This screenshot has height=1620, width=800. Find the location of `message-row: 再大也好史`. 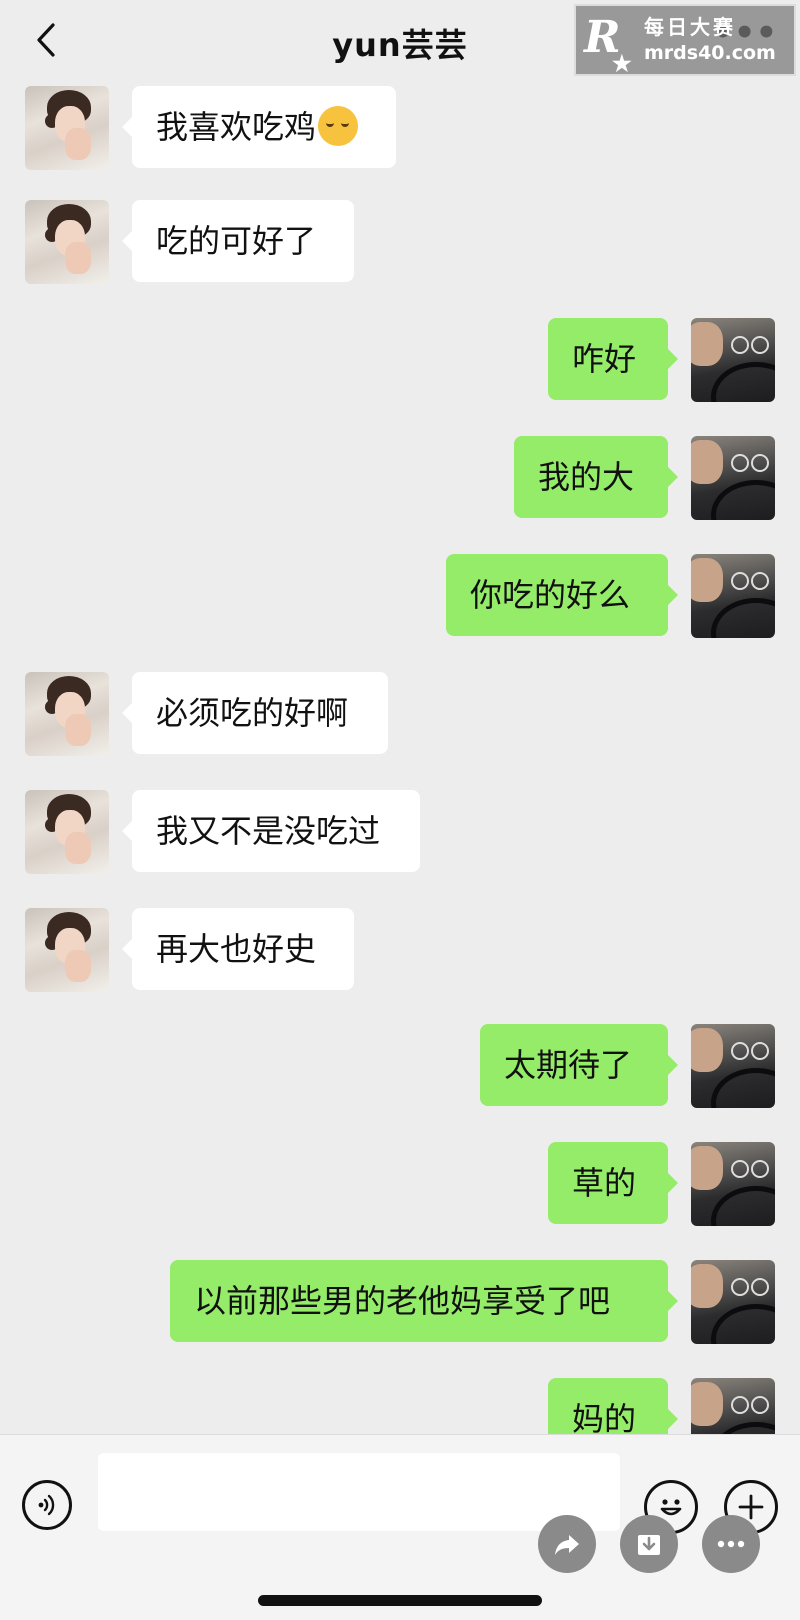

message-row: 再大也好史 is located at coordinates (400, 950).